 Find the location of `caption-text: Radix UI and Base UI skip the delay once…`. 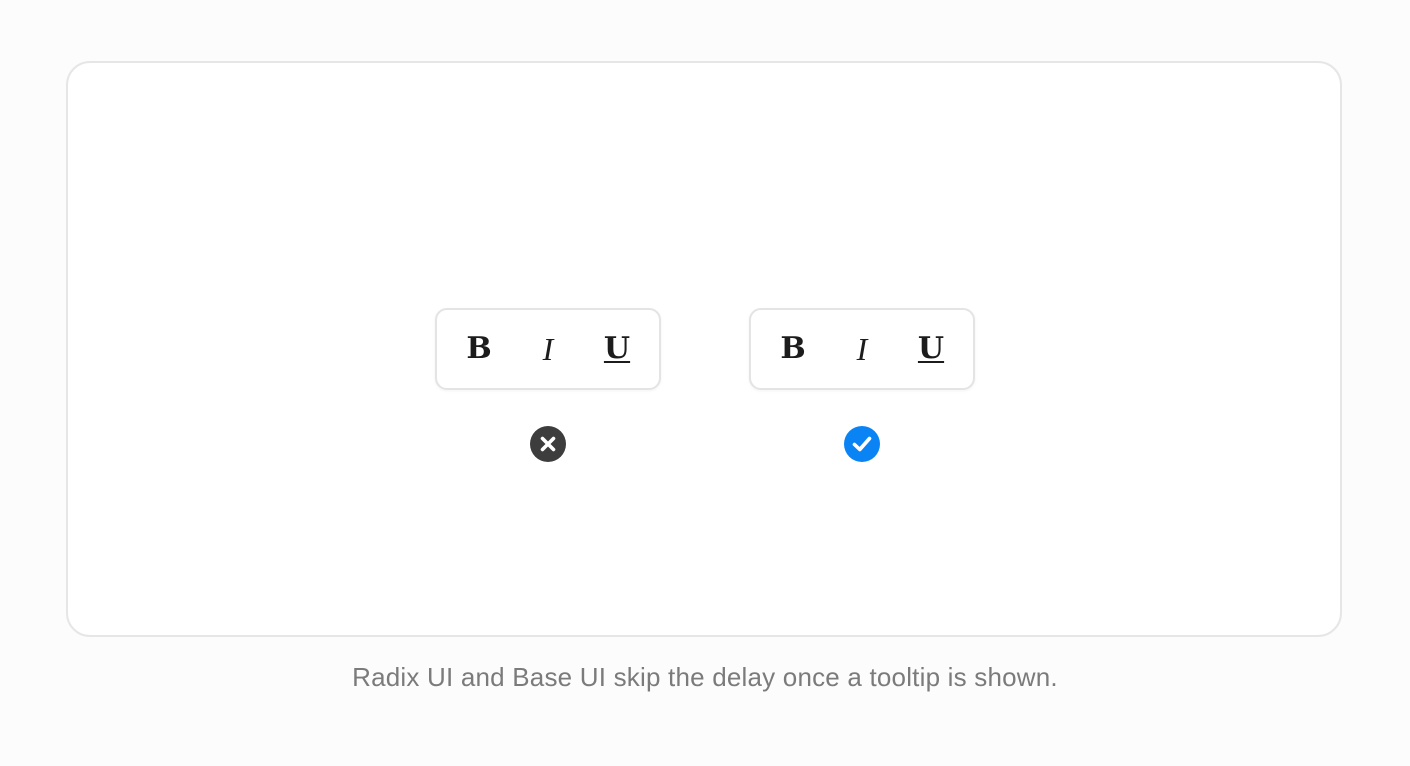

caption-text: Radix UI and Base UI skip the delay once… is located at coordinates (705, 677).